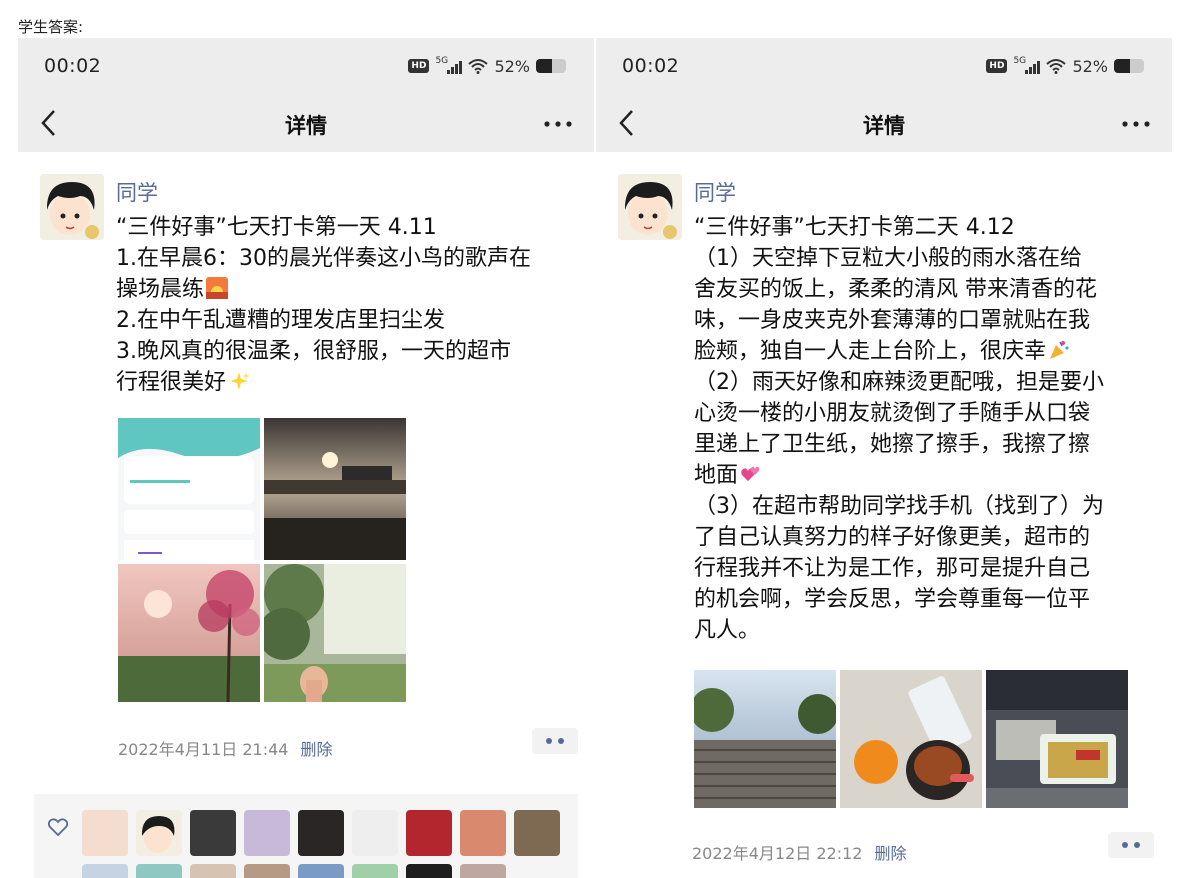 The width and height of the screenshot is (1192, 878). Describe the element at coordinates (727, 630) in the screenshot. I see `post-line: 凡人。` at that location.